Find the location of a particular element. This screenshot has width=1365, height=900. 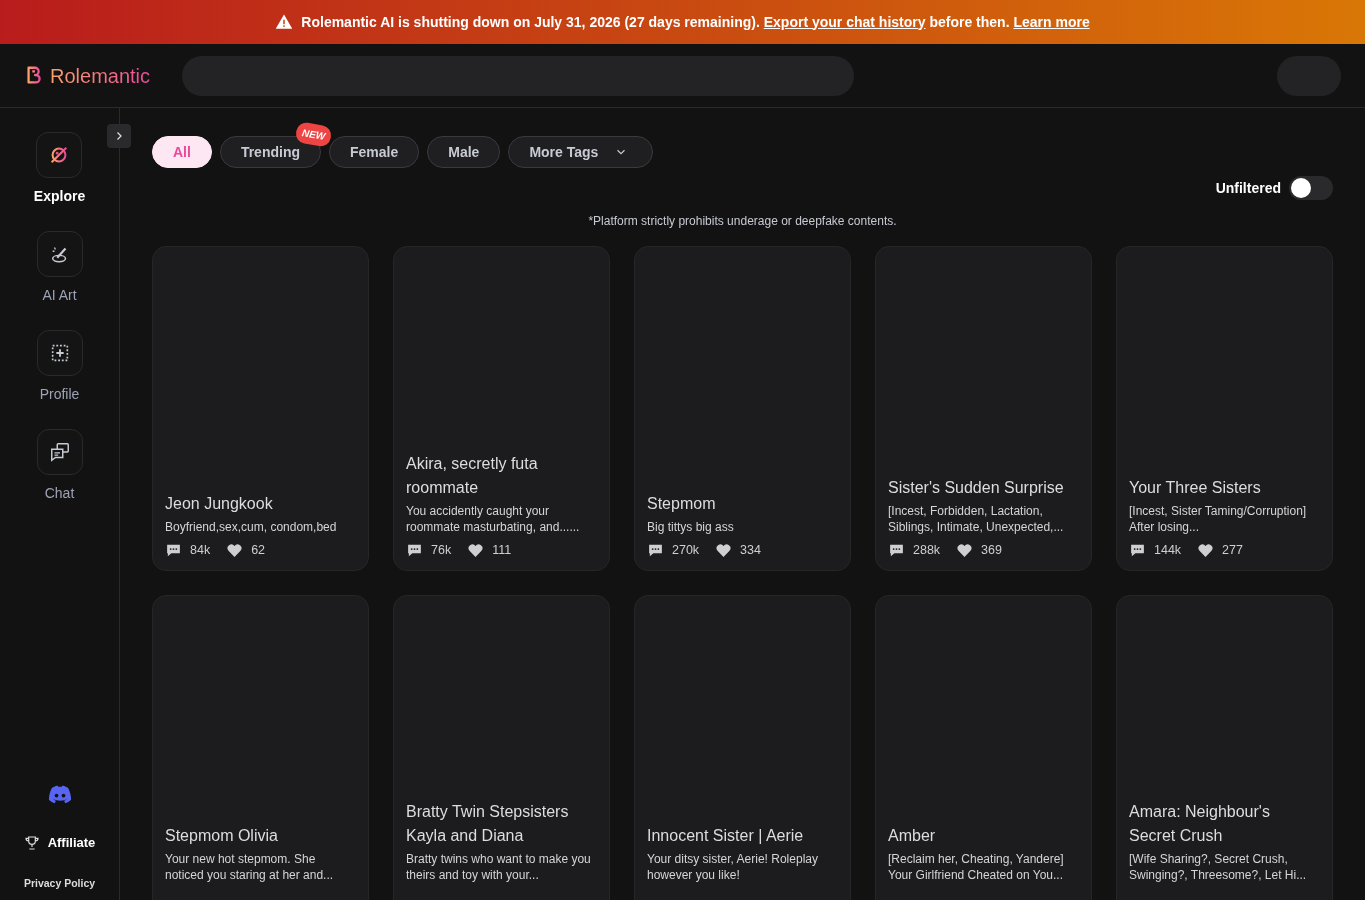

filter-chip: More Tags is located at coordinates (581, 152).